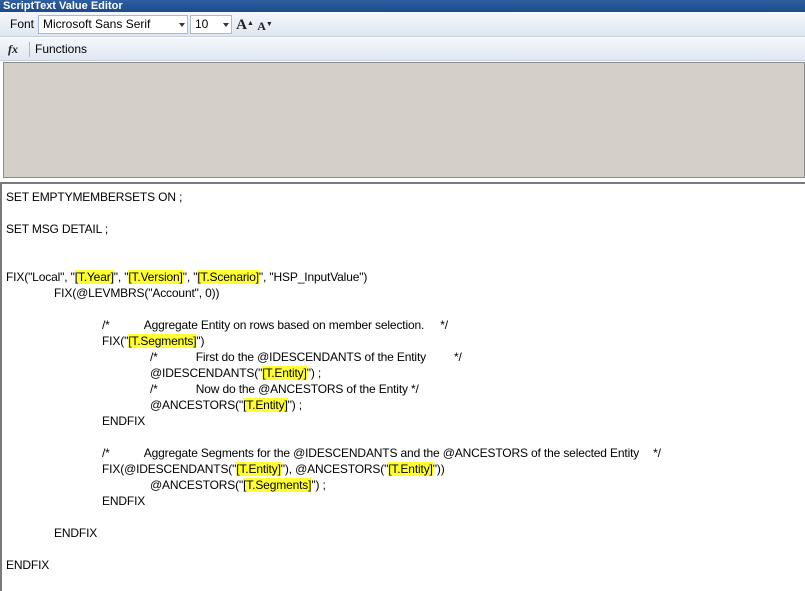 This screenshot has width=805, height=591. What do you see at coordinates (155, 277) in the screenshot?
I see `token-highlight: [T.Version]` at bounding box center [155, 277].